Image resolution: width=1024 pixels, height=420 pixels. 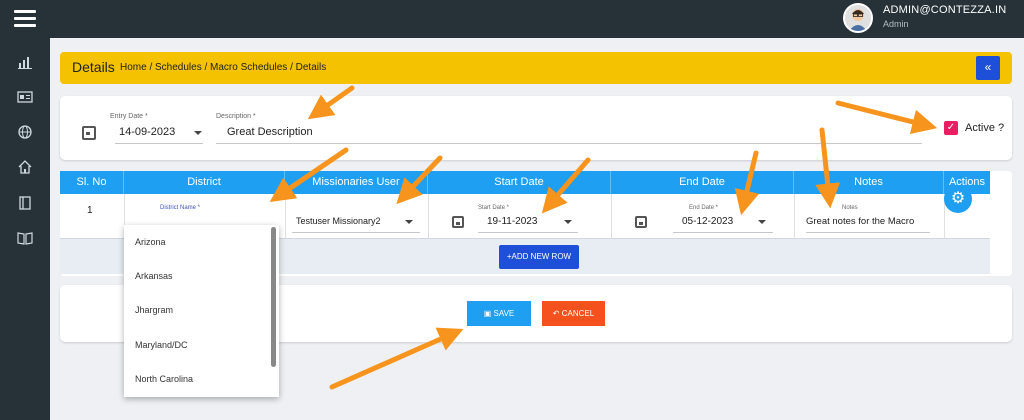 I want to click on header-start-date: Start Date, so click(x=519, y=182).